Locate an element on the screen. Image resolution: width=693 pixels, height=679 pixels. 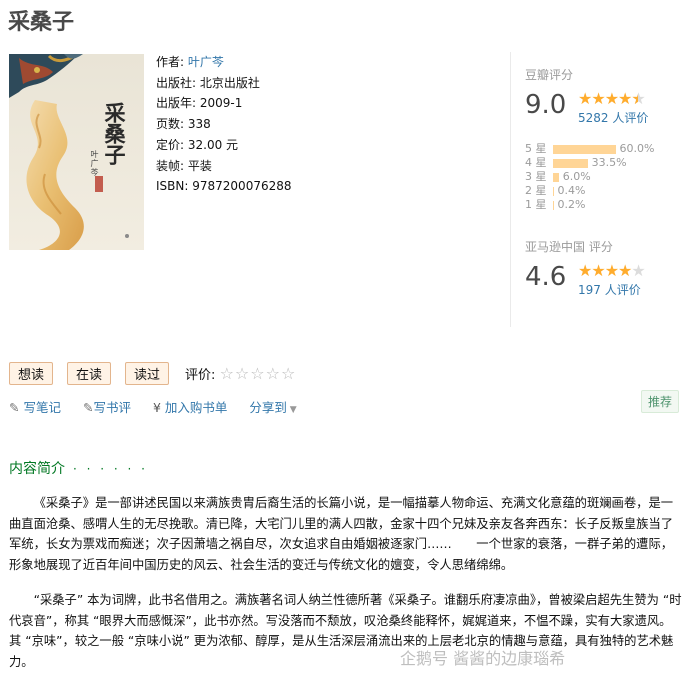
publisher-row: 出版社: 北京出版社 is located at coordinates (224, 83).